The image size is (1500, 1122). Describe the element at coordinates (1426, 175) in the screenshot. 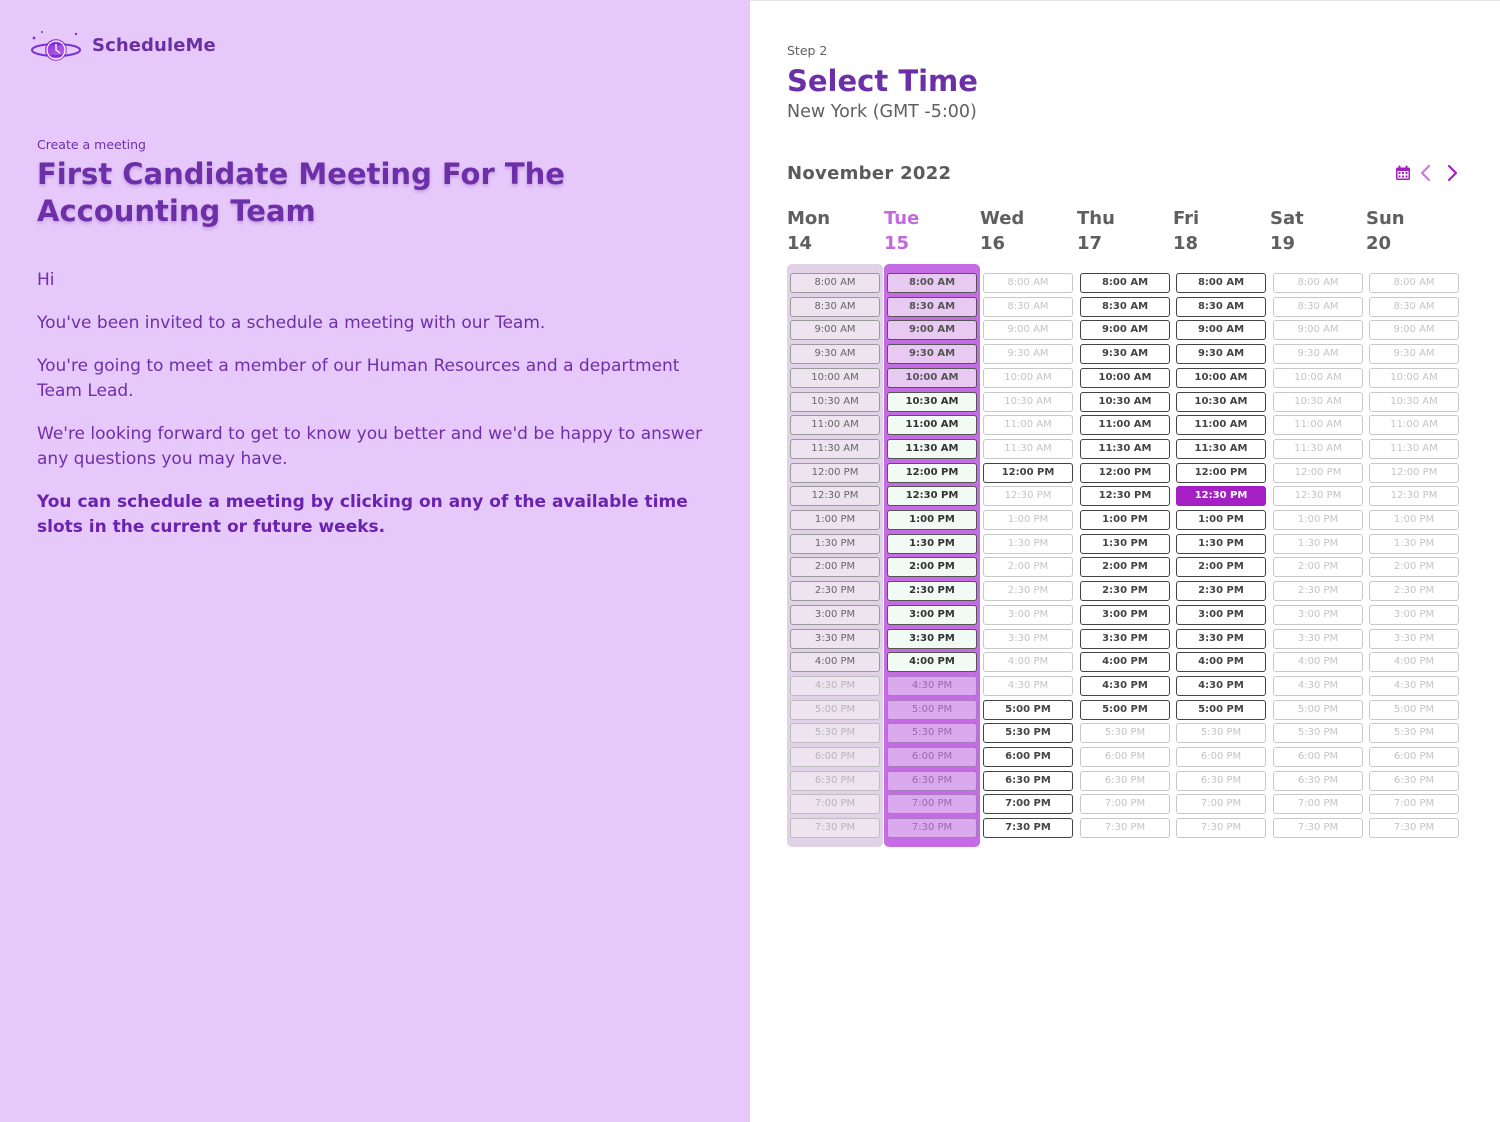

I see `chevron-left-icon` at that location.